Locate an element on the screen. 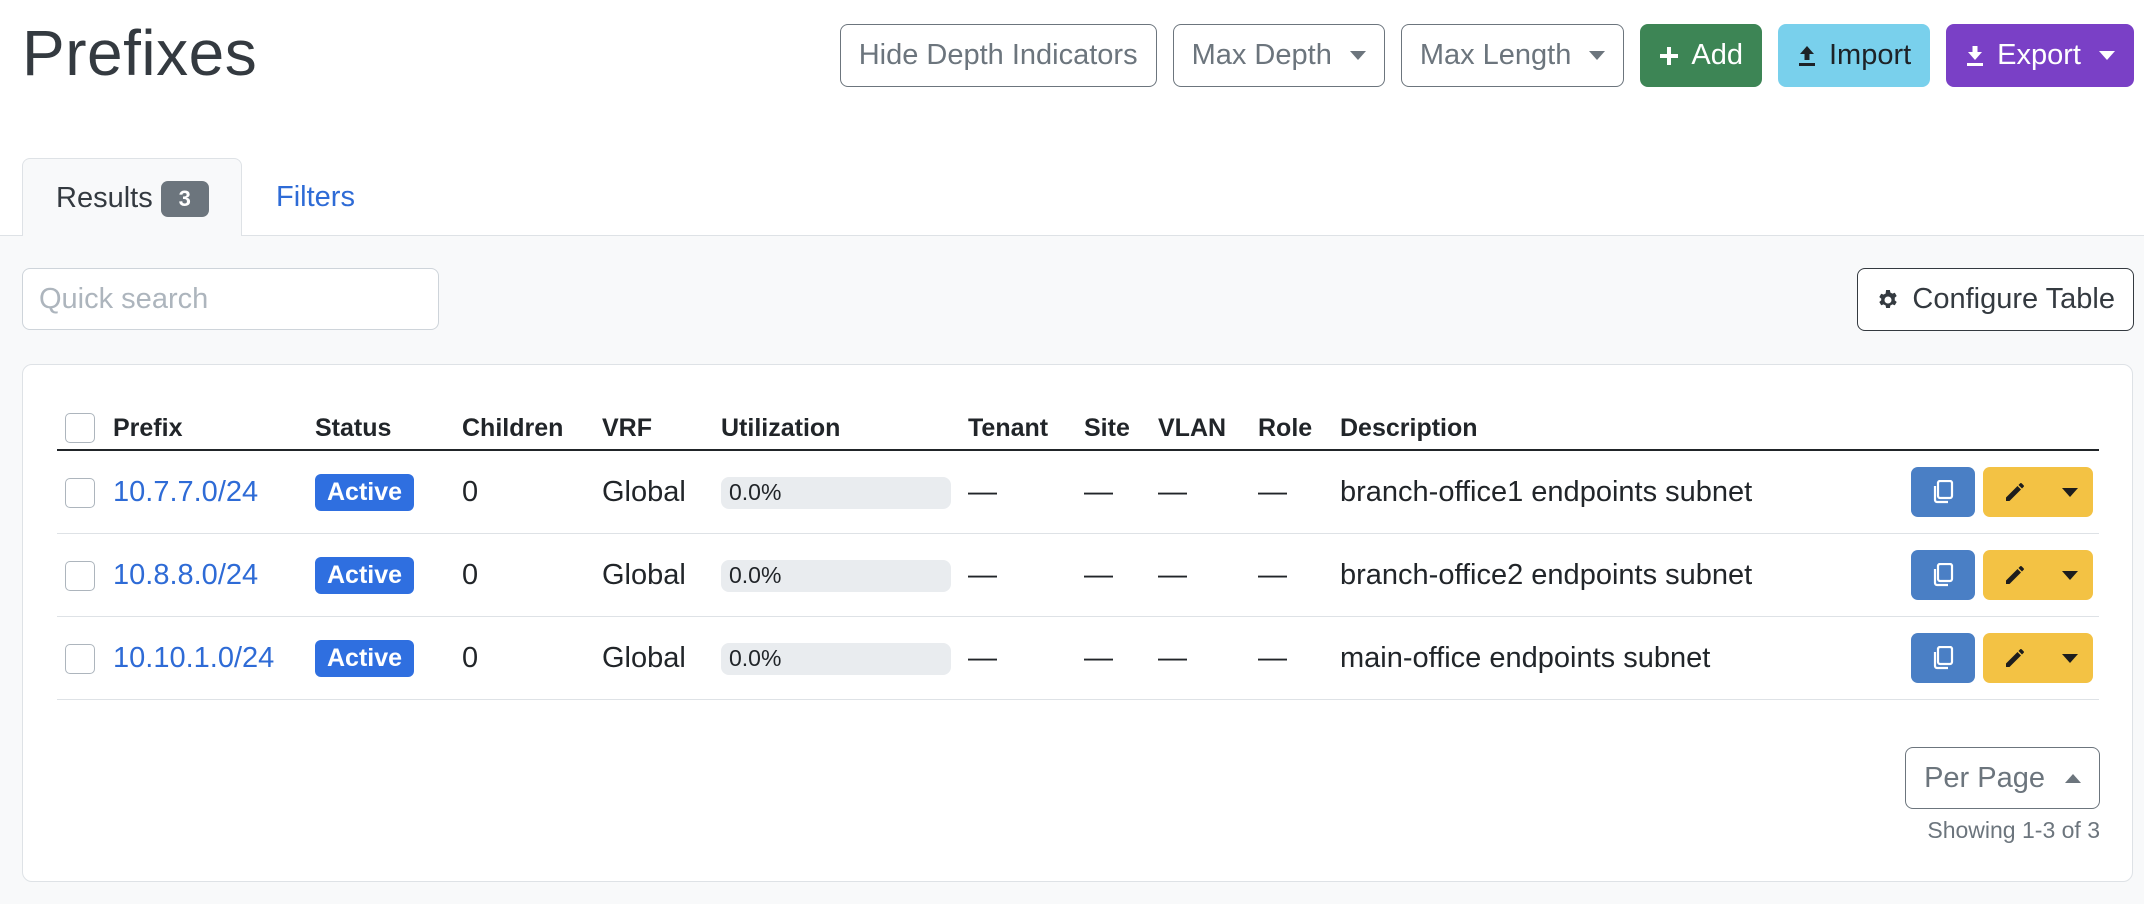 This screenshot has height=904, width=2144. col-status: Status is located at coordinates (353, 428).